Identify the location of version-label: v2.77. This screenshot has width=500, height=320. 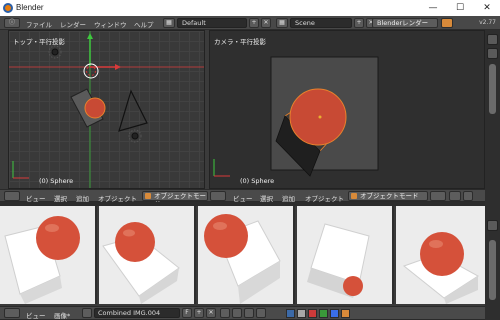
(487, 22).